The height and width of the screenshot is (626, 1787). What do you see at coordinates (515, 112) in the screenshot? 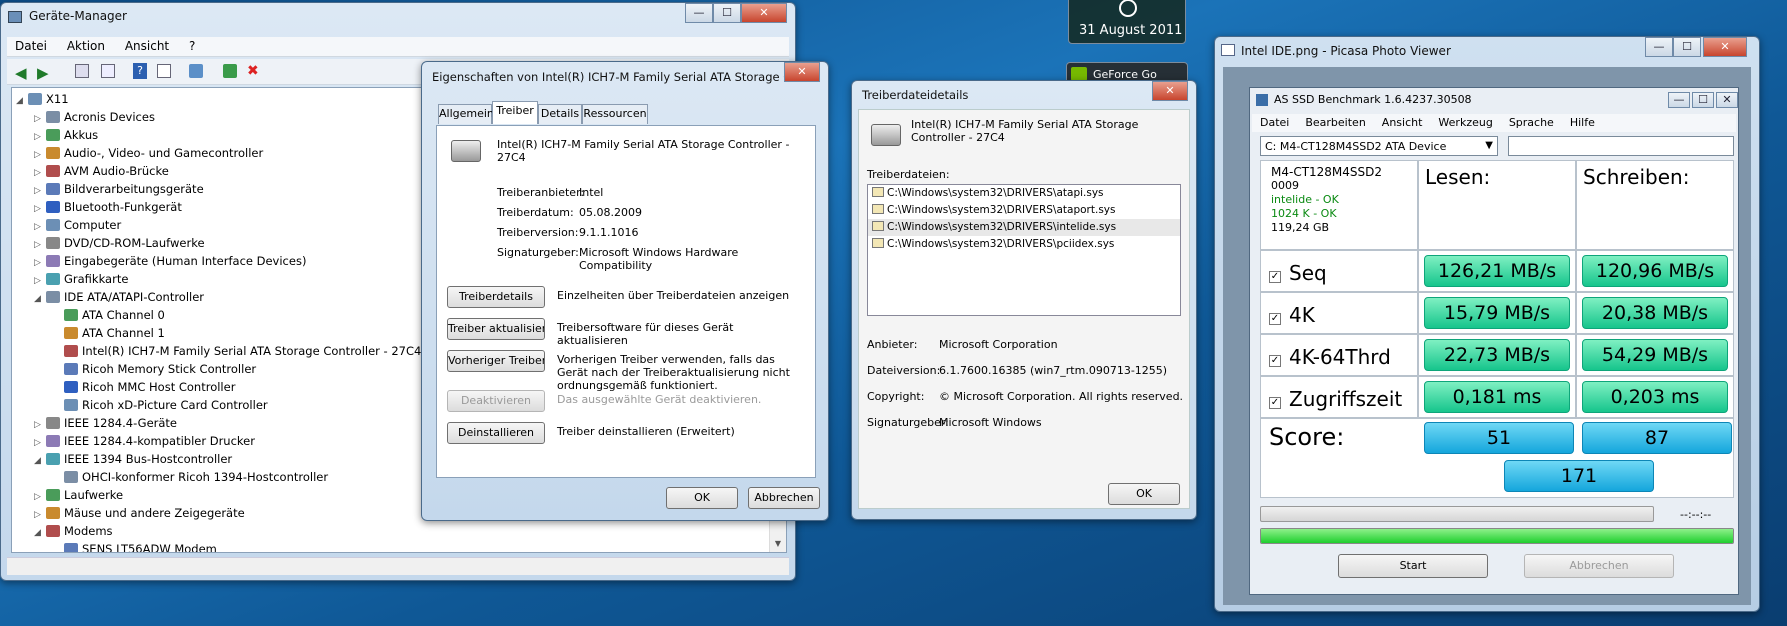
I see `tab-treiber: Treiber` at bounding box center [515, 112].